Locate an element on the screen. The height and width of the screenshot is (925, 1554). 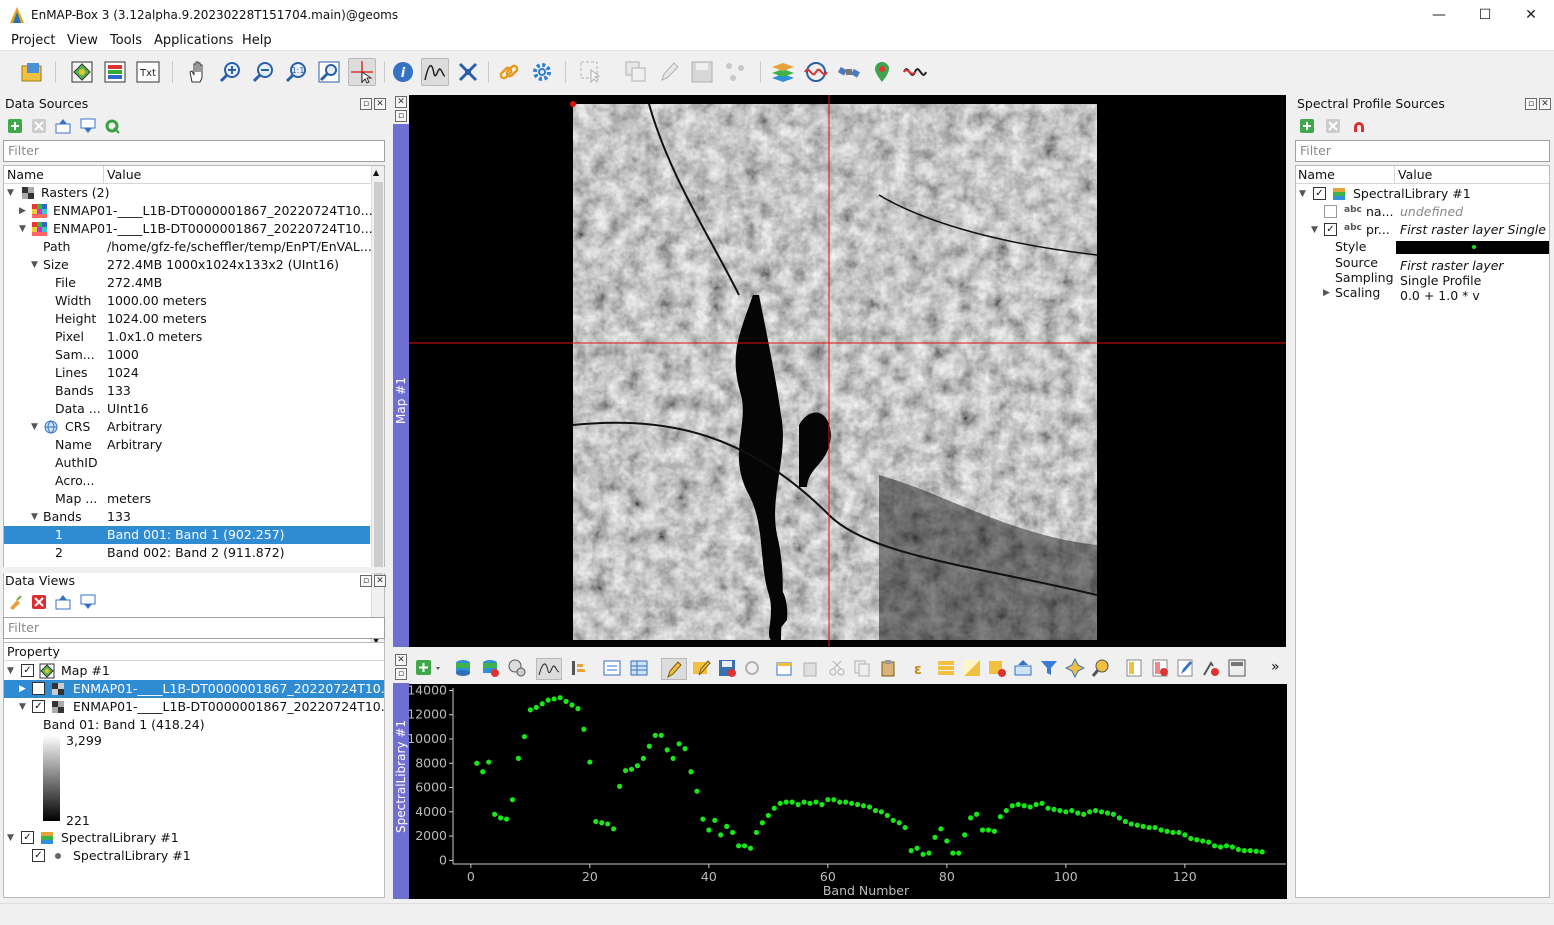
form-view-icon is located at coordinates (612, 668).